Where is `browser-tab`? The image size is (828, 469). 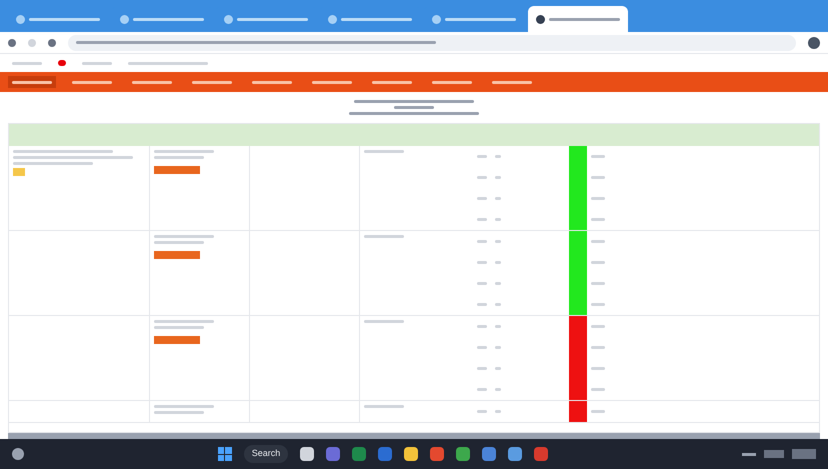 browser-tab is located at coordinates (578, 19).